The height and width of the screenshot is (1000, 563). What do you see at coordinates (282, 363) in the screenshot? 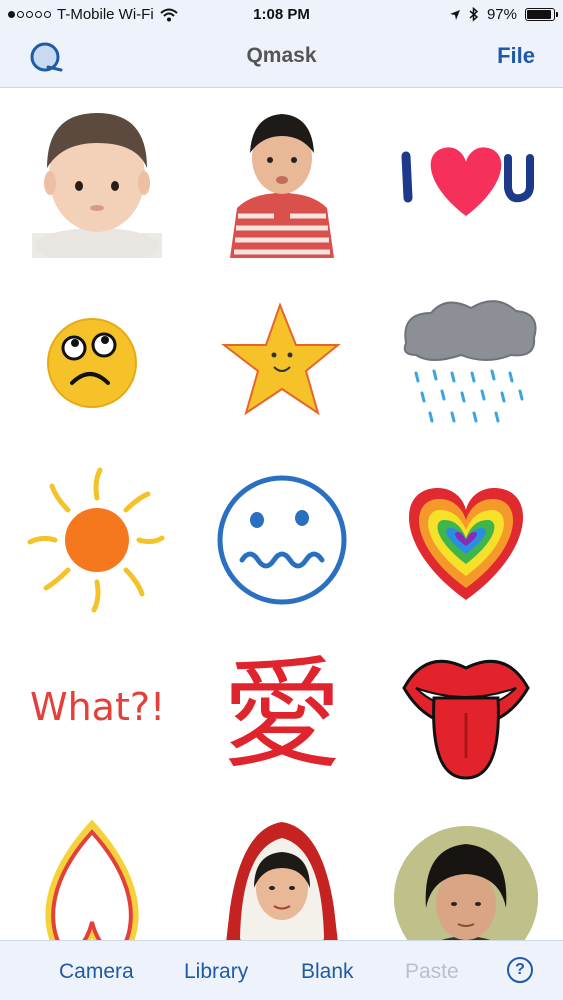
I see `sticker-smiling-star` at bounding box center [282, 363].